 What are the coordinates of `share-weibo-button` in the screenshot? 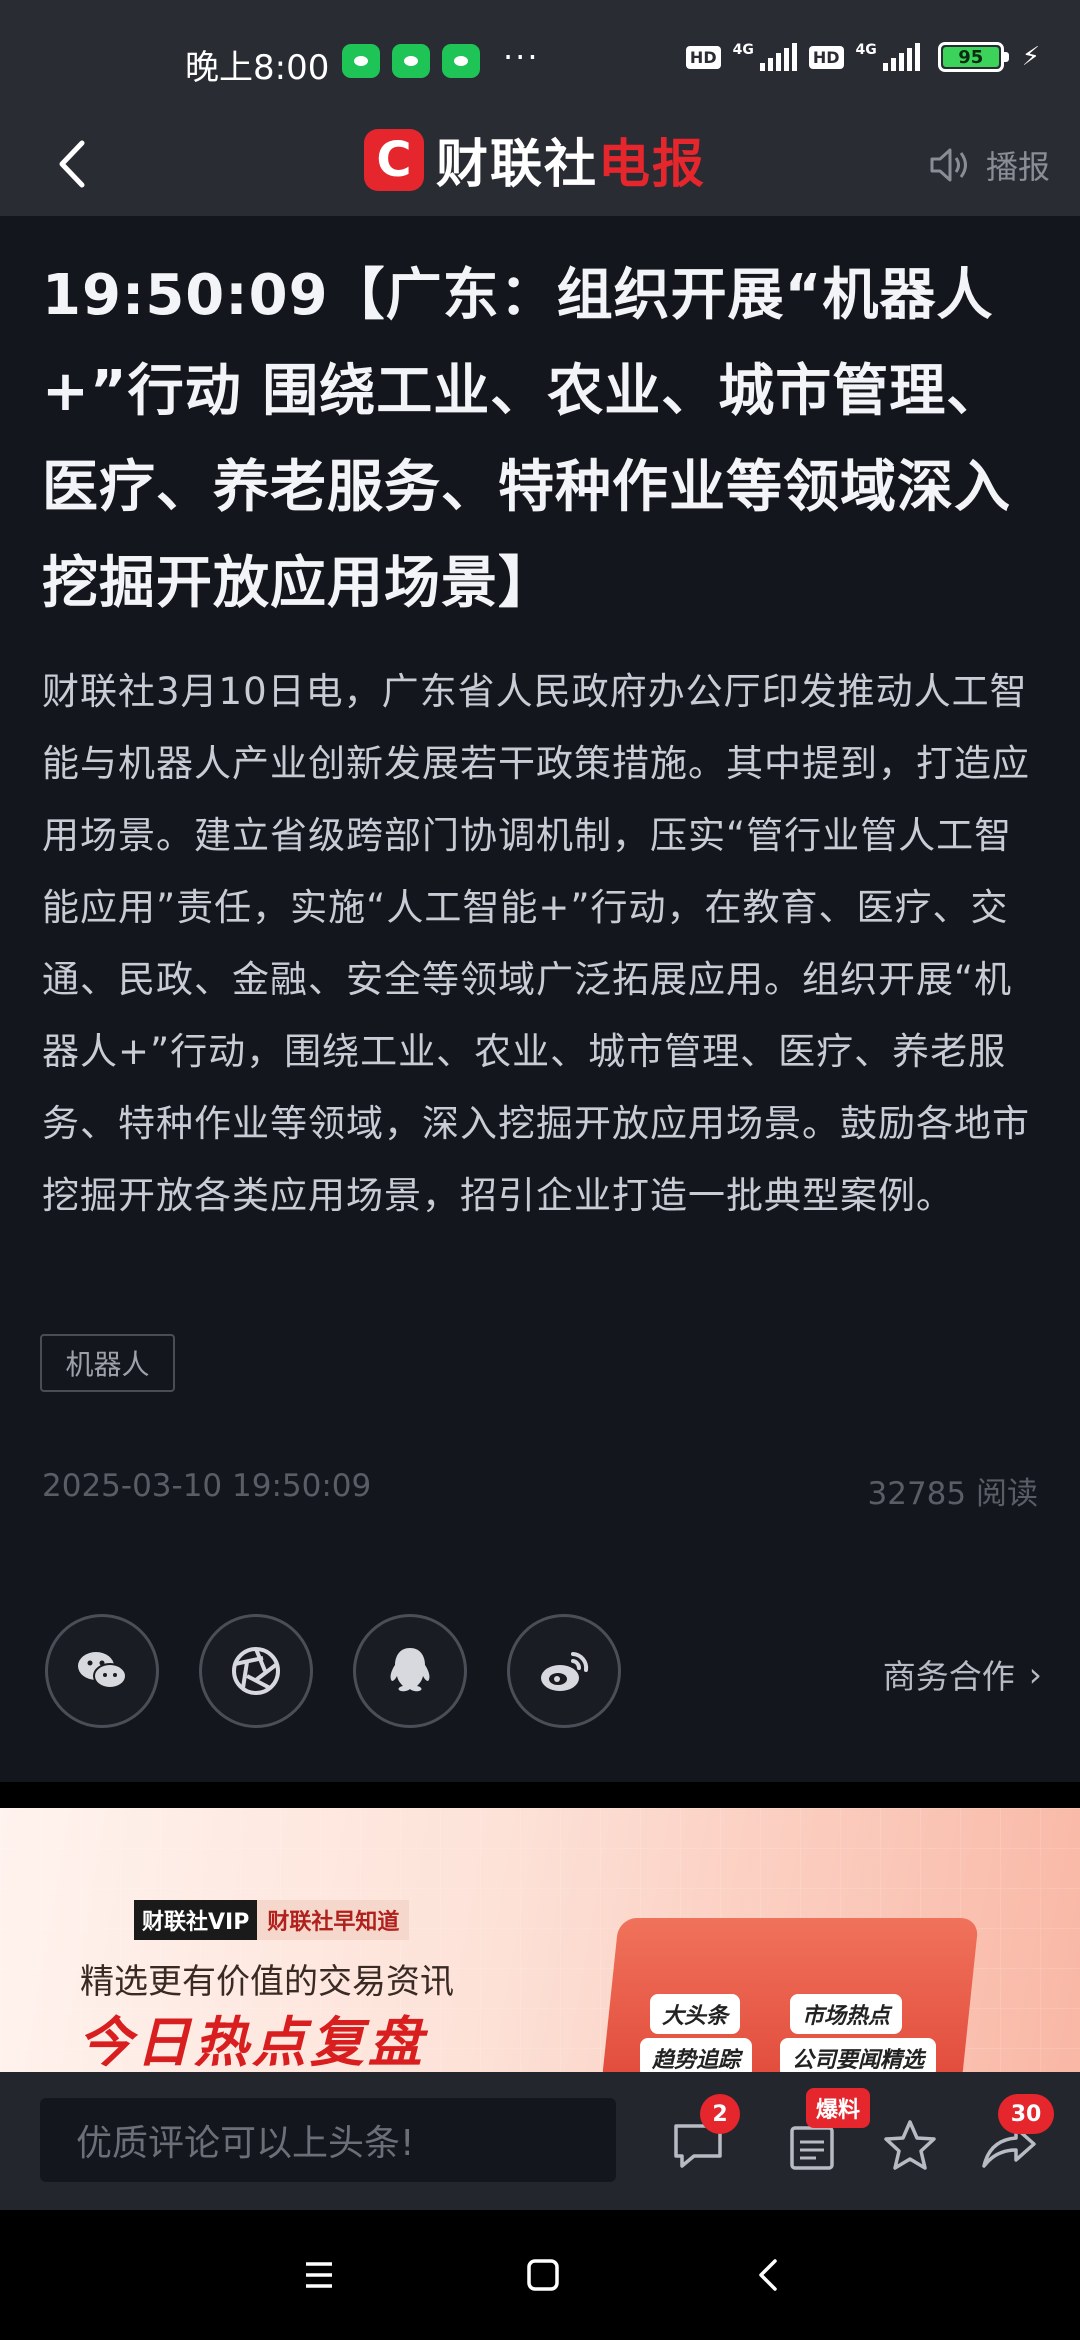 It's located at (564, 1671).